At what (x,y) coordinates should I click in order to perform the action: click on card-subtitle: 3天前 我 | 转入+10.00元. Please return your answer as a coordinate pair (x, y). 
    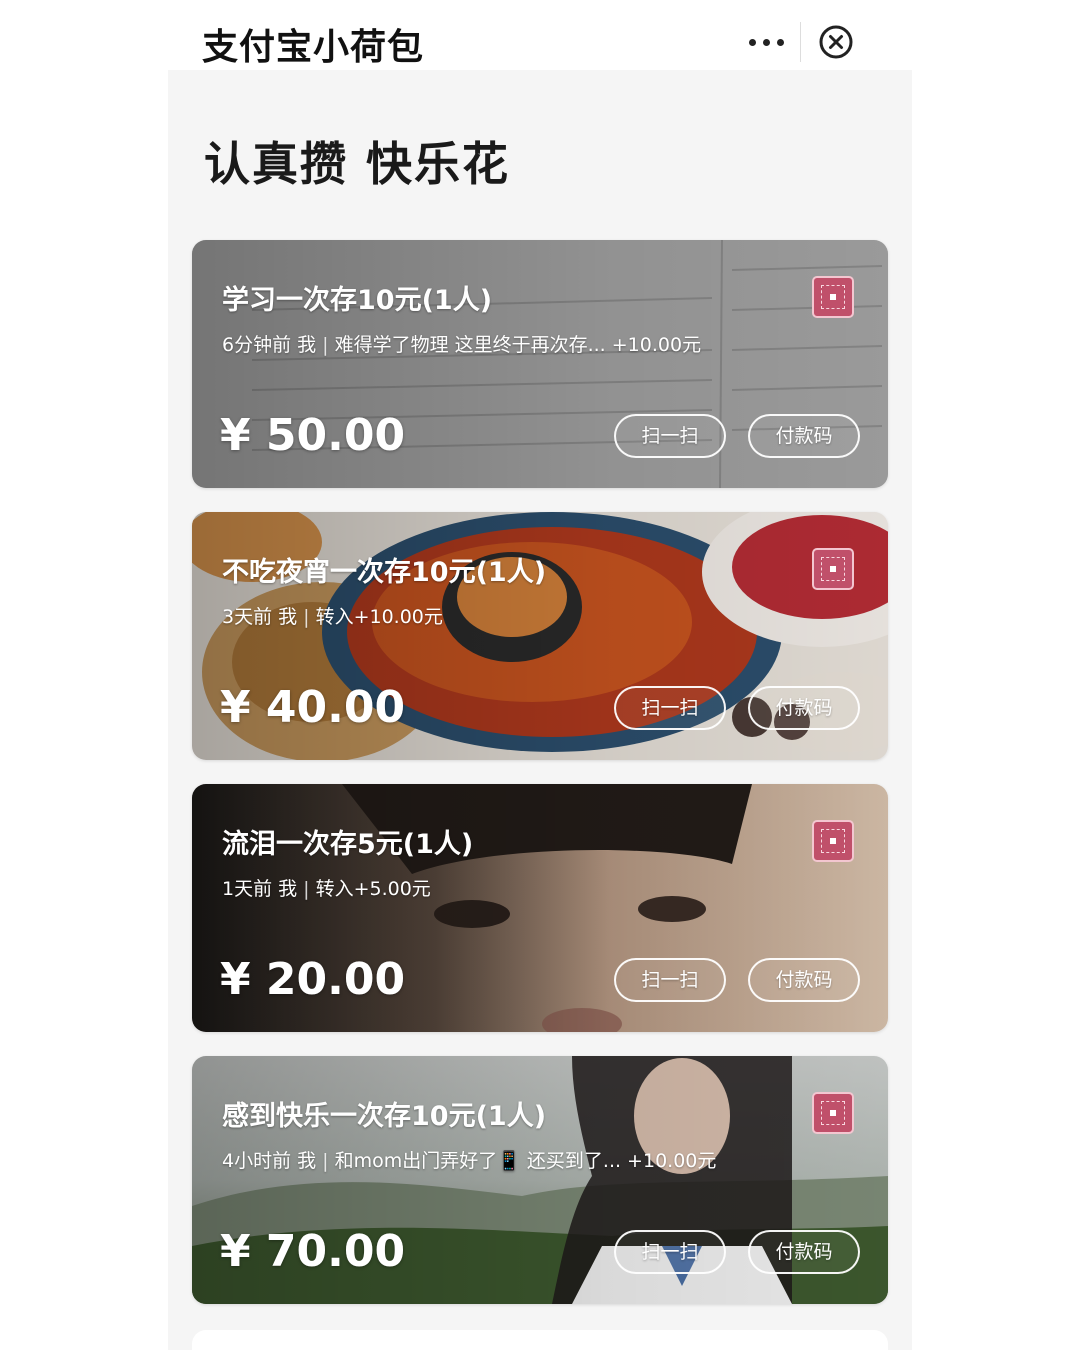
    Looking at the image, I should click on (332, 615).